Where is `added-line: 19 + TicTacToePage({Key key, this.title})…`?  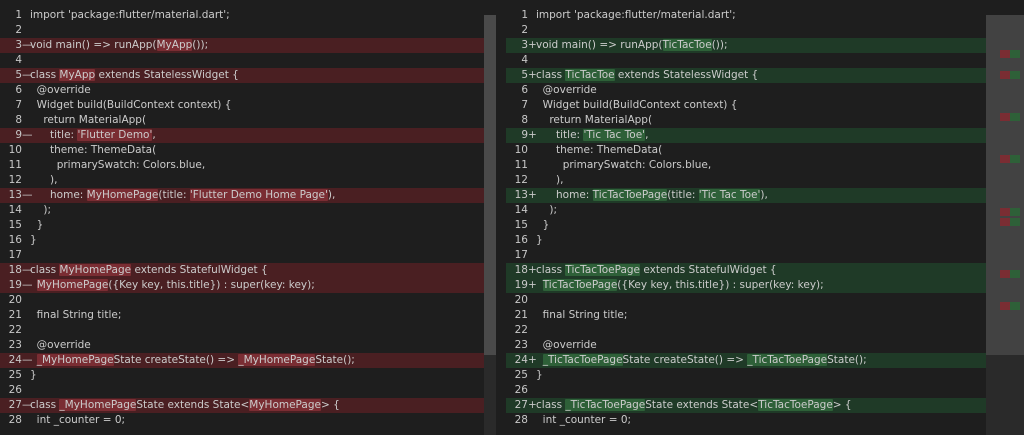
added-line: 19 + TicTacToePage({Key key, this.title})… is located at coordinates (752, 285).